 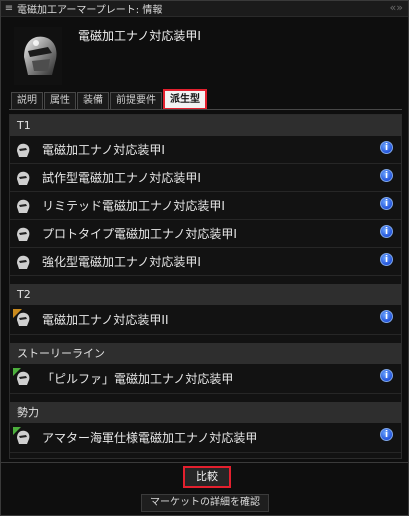 What do you see at coordinates (139, 234) in the screenshot?
I see `list-item-label: プロトタイプ電磁加工ナノ対応装甲I` at bounding box center [139, 234].